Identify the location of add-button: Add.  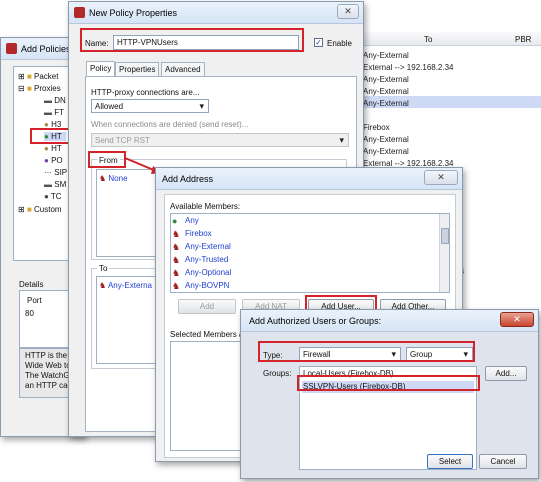
(207, 306).